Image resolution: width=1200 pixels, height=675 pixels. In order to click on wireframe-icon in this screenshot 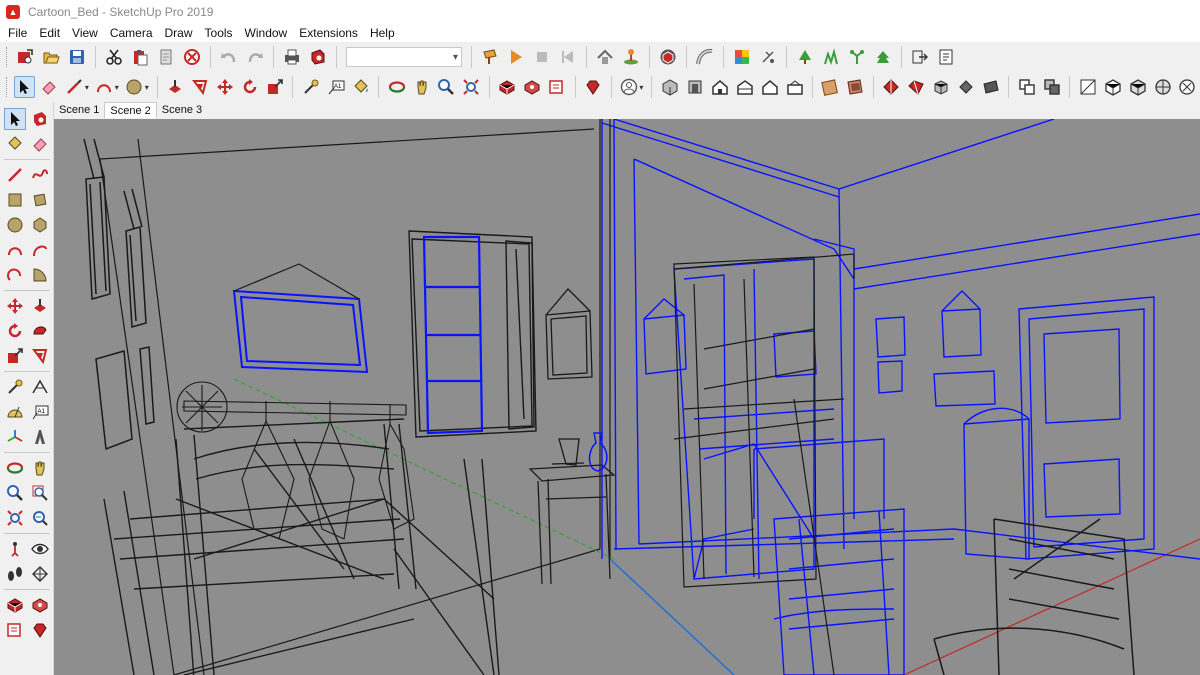, I will do `click(966, 87)`.